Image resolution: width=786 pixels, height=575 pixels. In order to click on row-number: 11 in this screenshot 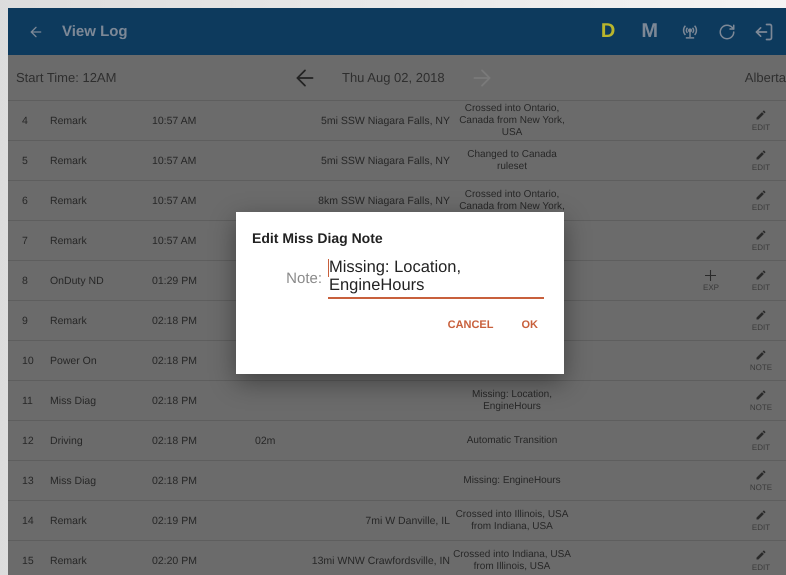, I will do `click(28, 400)`.